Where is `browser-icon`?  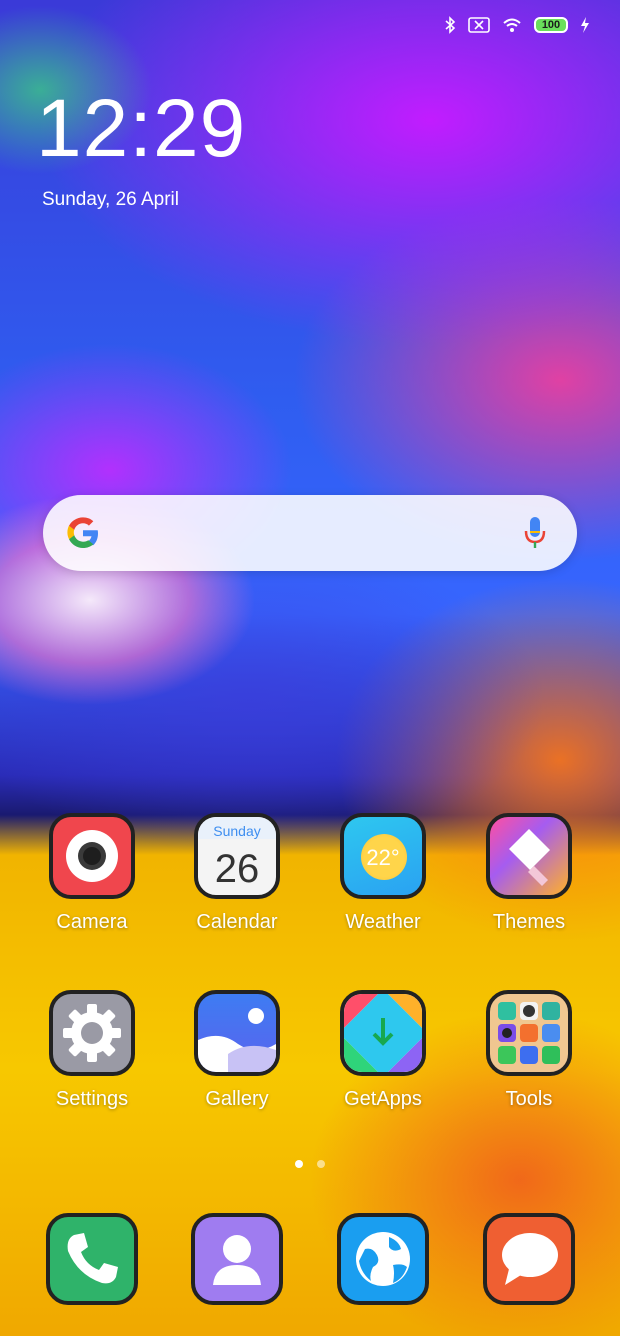
browser-icon is located at coordinates (383, 1259).